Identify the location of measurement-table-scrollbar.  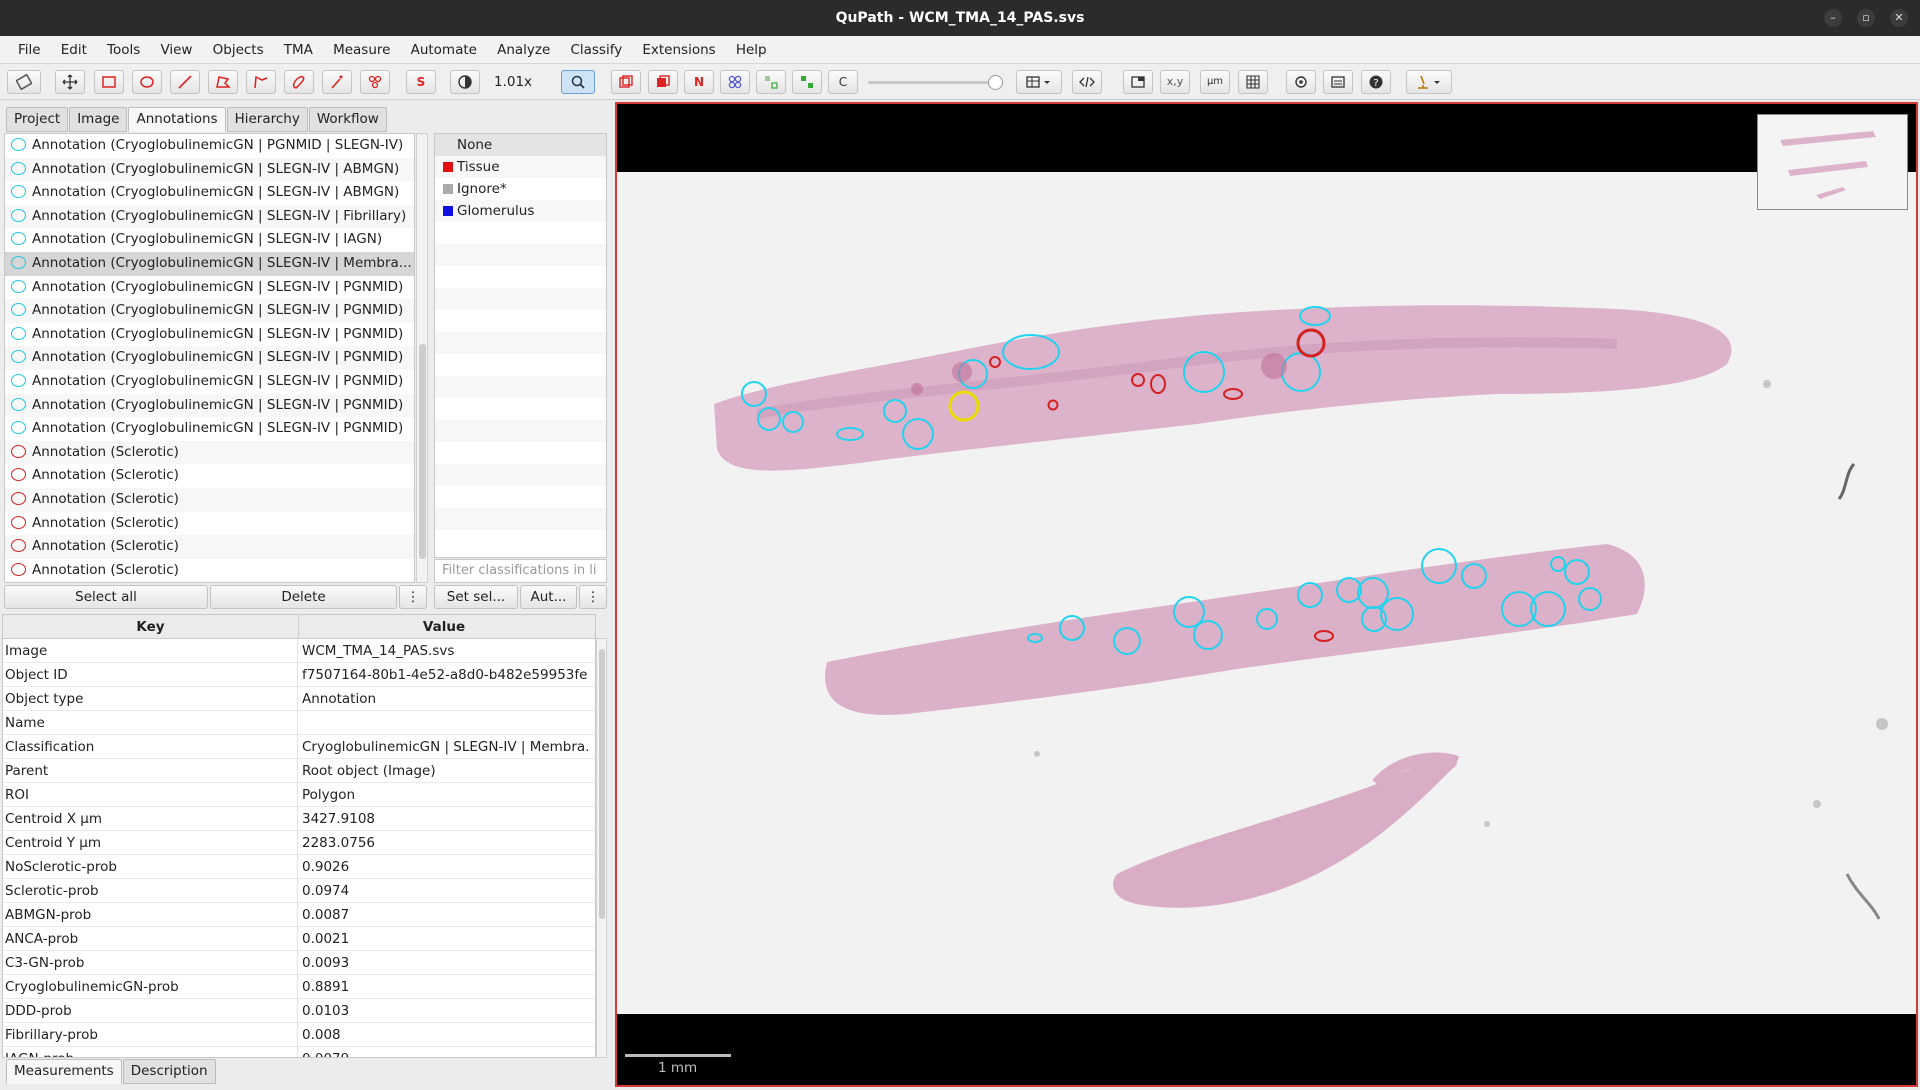
(601, 848).